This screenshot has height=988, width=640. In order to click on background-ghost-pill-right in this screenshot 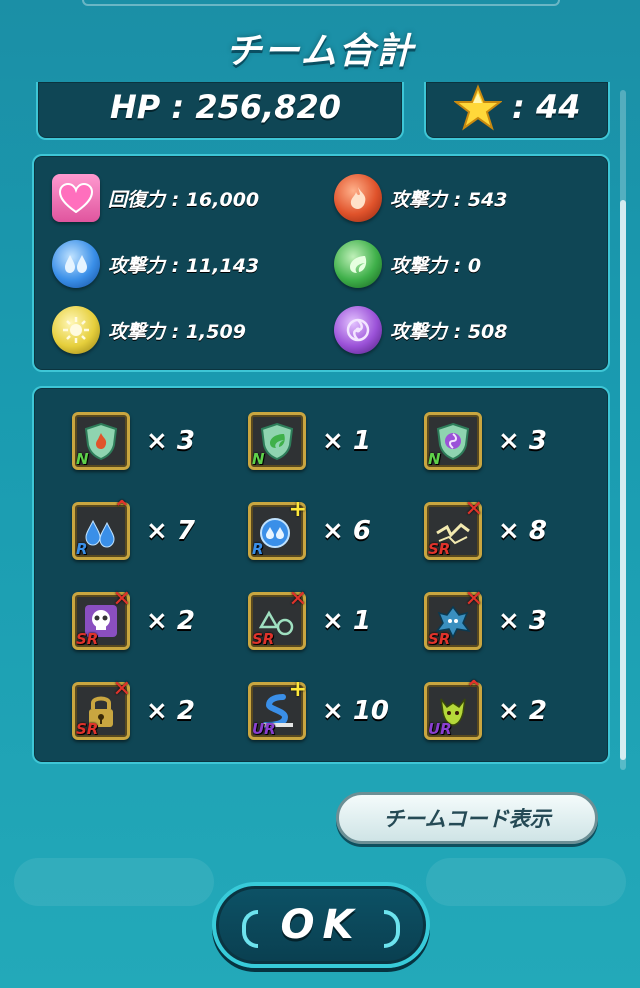, I will do `click(526, 882)`.